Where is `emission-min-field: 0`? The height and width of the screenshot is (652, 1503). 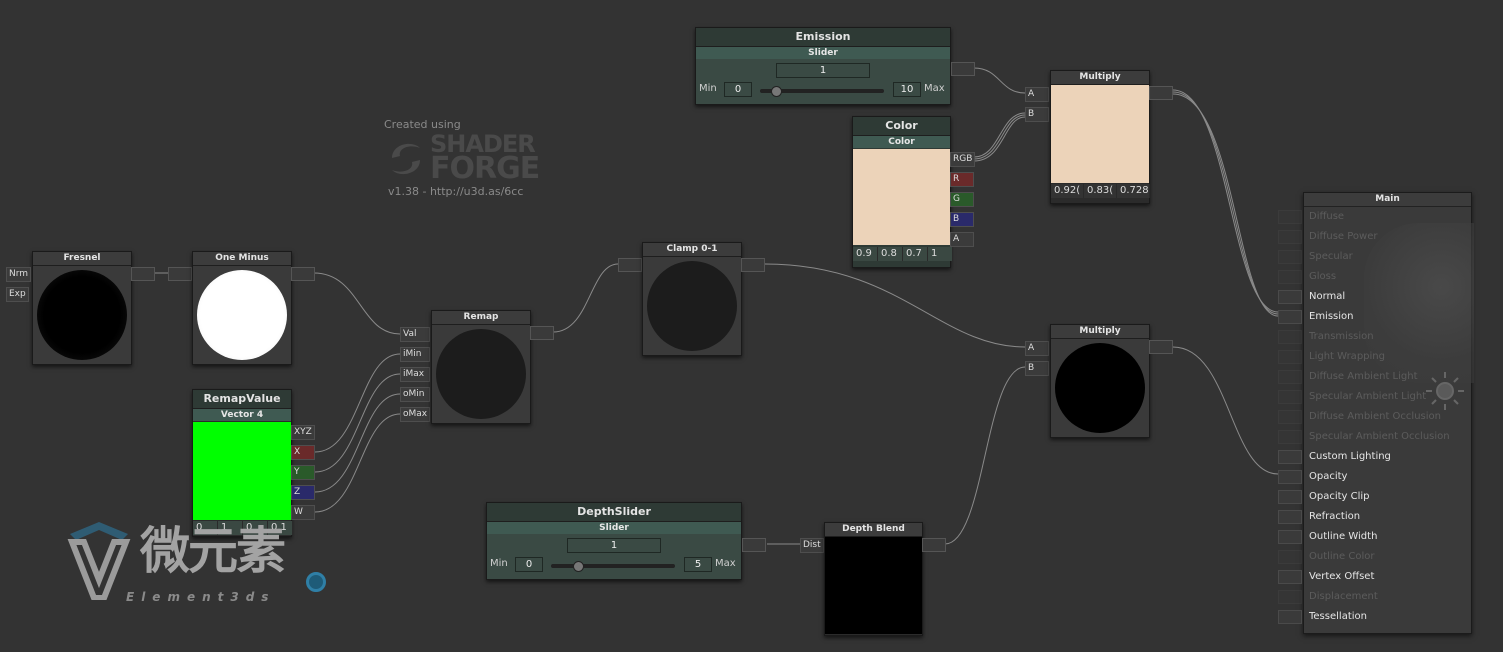 emission-min-field: 0 is located at coordinates (738, 89).